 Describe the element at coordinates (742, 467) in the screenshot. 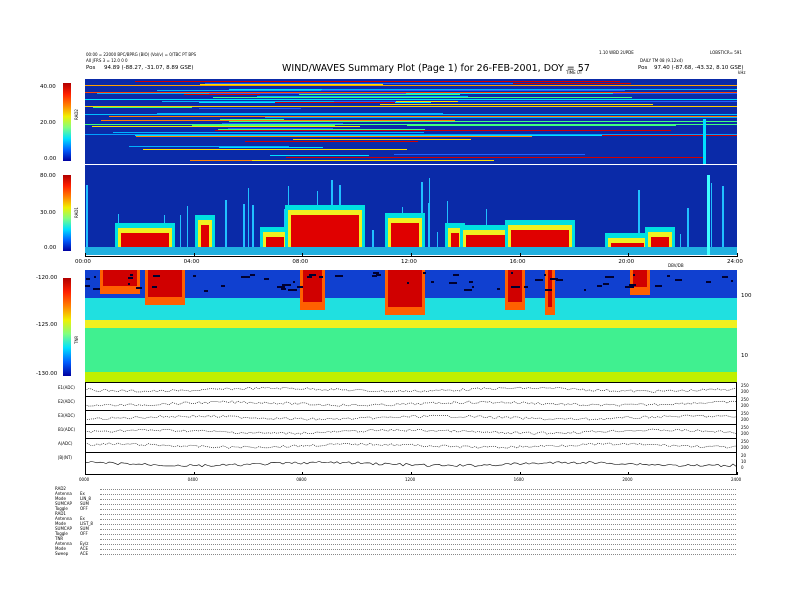

I see `line-panel-tick: 0` at that location.